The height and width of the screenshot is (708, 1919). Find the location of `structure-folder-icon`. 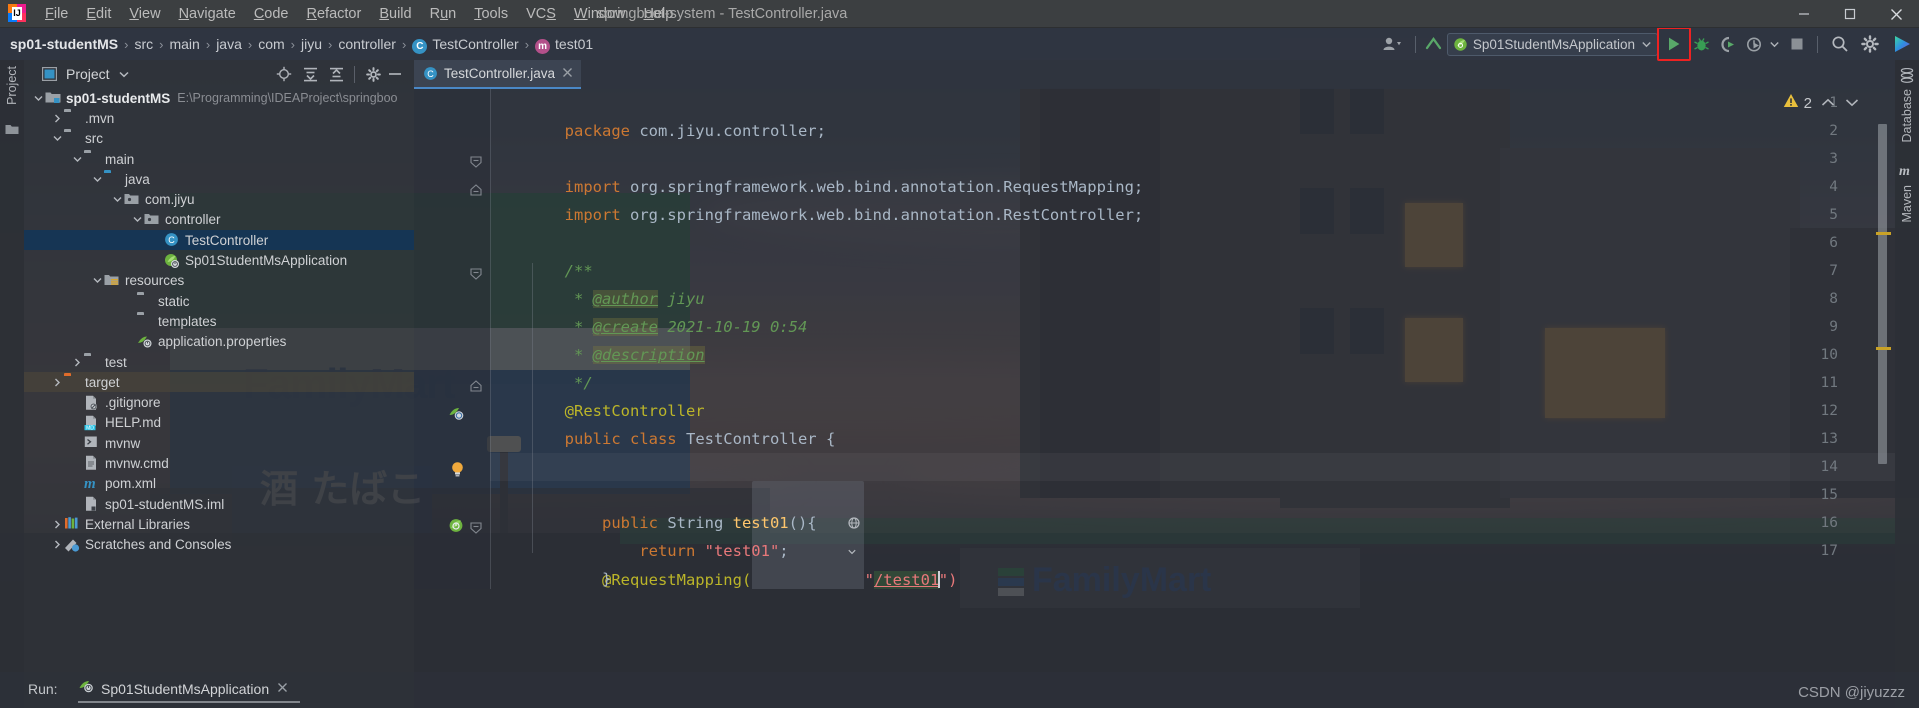

structure-folder-icon is located at coordinates (12, 131).